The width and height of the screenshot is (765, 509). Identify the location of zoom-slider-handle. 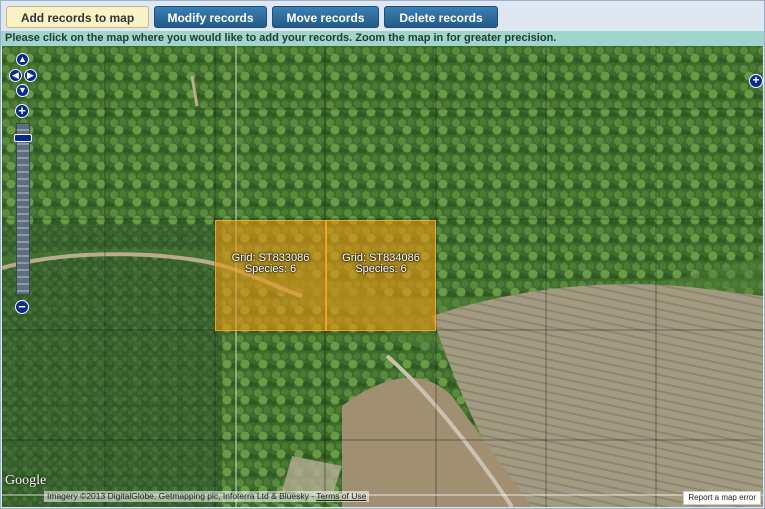
(23, 138).